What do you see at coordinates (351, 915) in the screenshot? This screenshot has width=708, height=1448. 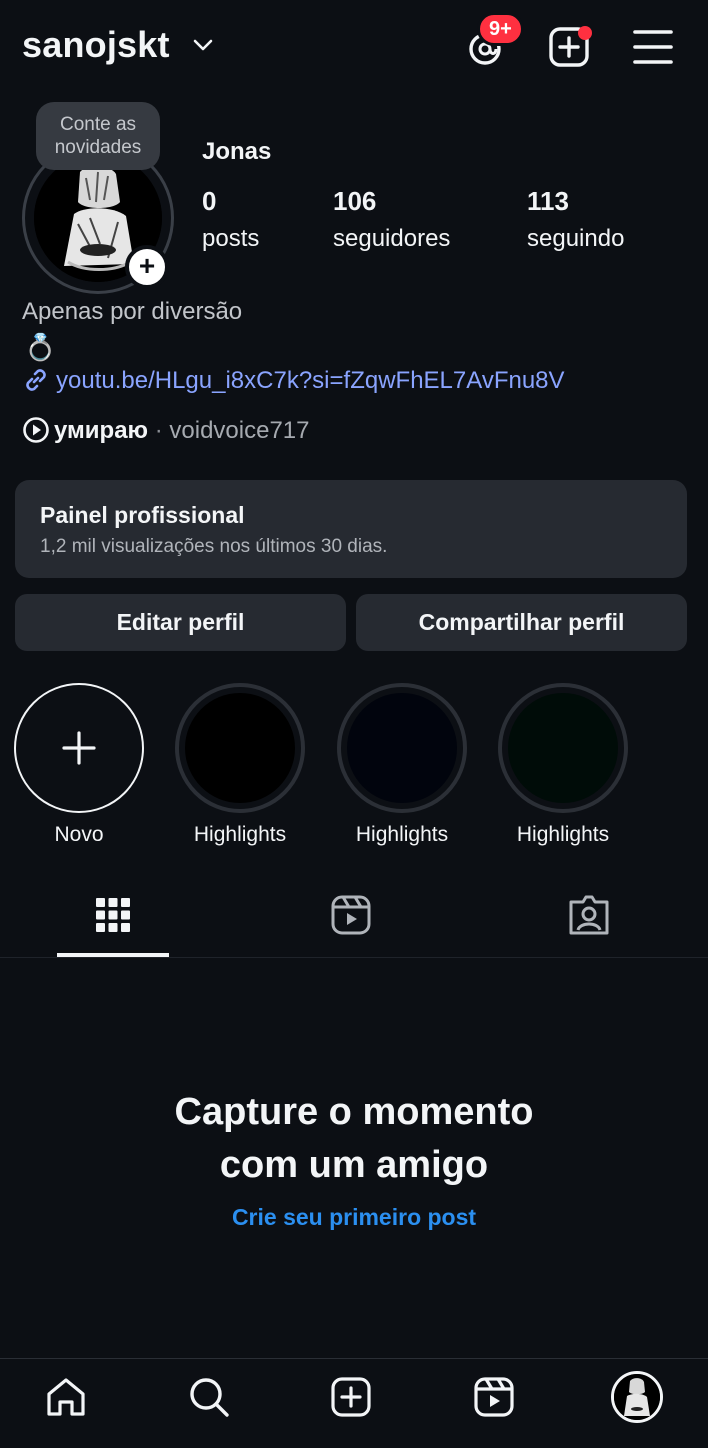 I see `reels-icon` at bounding box center [351, 915].